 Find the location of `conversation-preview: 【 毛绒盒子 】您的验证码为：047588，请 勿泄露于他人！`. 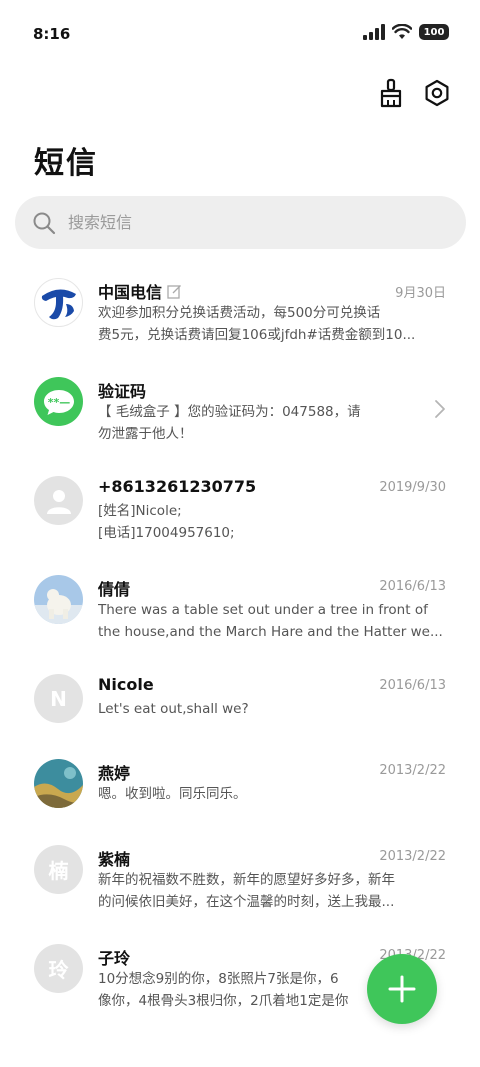

conversation-preview: 【 毛绒盒子 】您的验证码为：047588，请 勿泄露于他人！ is located at coordinates (229, 423).